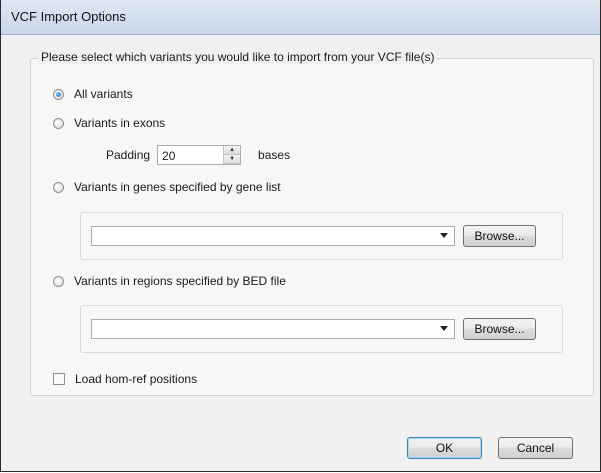  I want to click on radio-all-variants-label: All variants, so click(103, 94).